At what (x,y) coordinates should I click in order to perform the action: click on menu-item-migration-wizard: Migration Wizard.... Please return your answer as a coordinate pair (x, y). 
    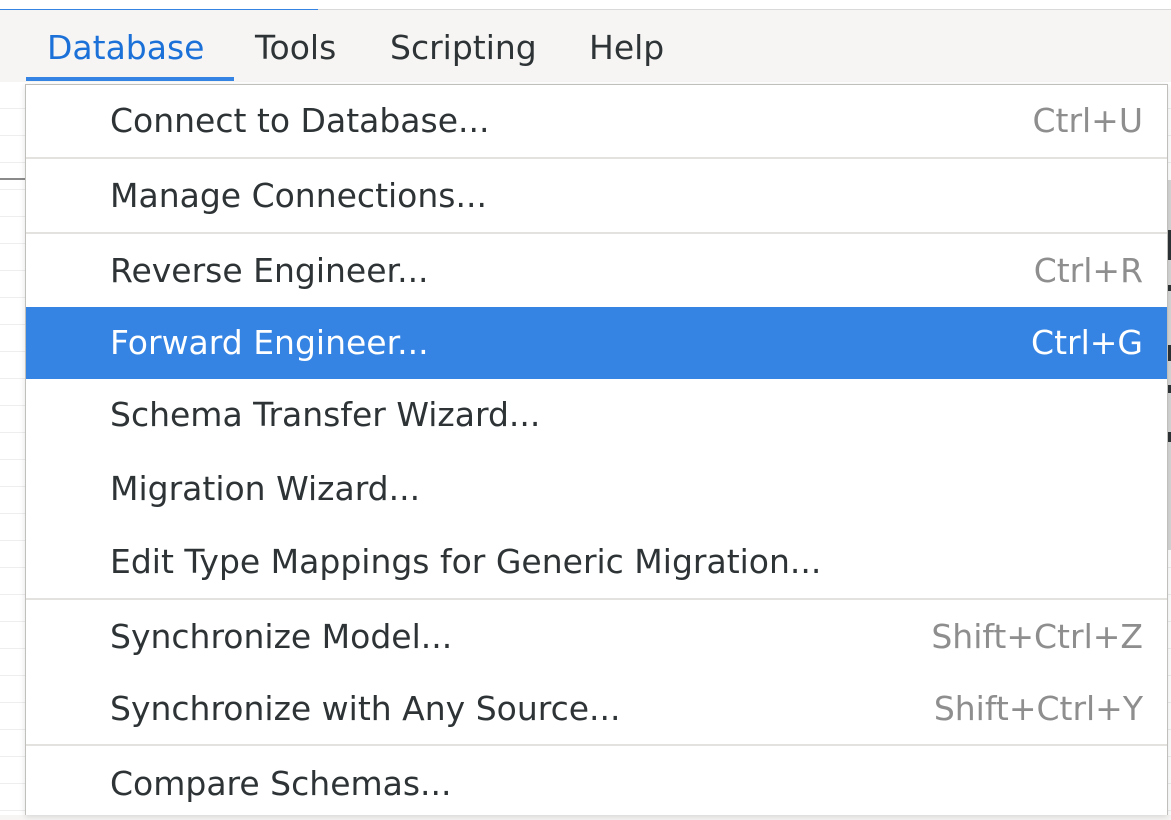
    Looking at the image, I should click on (596, 489).